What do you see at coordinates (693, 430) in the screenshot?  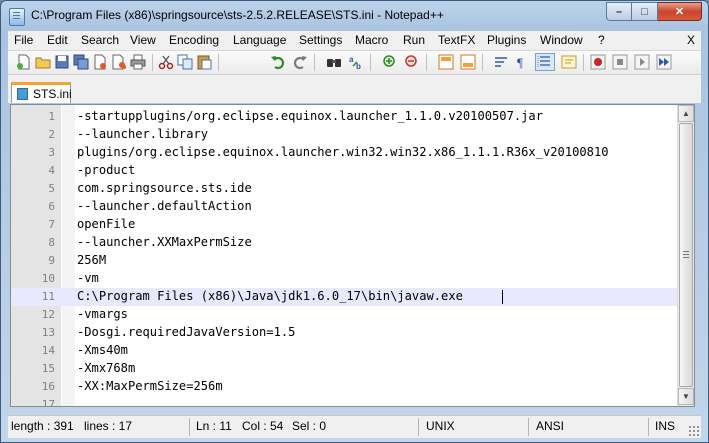 I see `resize-grip` at bounding box center [693, 430].